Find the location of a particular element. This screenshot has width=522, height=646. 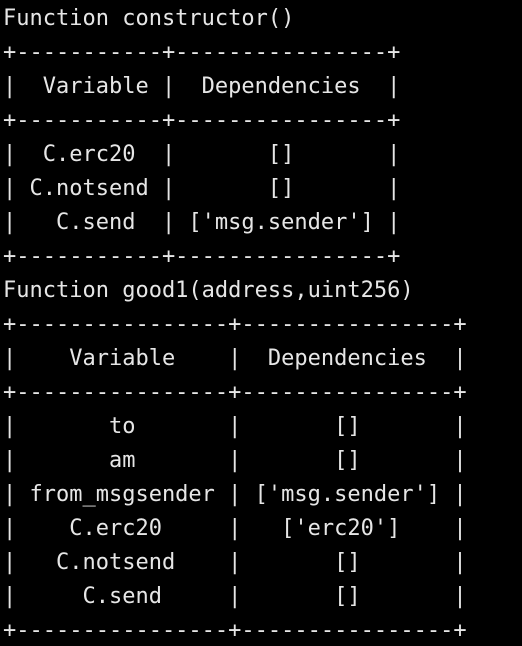

table-row: | C.send | ['msg.sender'] | is located at coordinates (202, 222).